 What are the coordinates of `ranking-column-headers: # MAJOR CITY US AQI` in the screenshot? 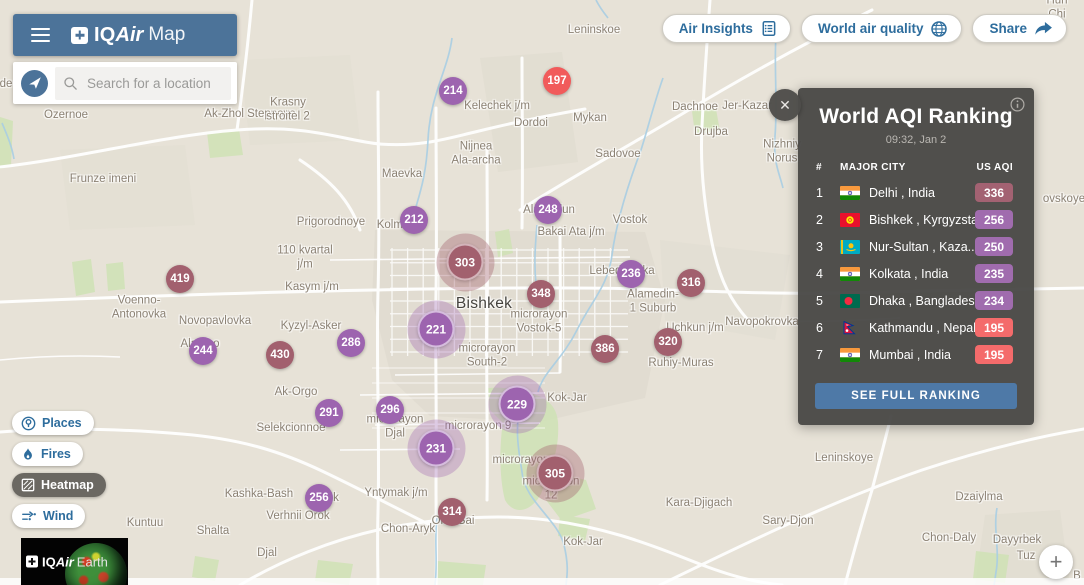 It's located at (914, 167).